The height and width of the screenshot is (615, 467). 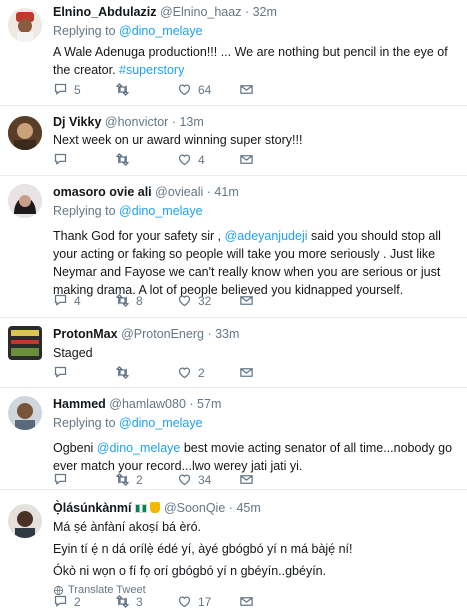 I want to click on timestamp: 57m, so click(x=209, y=404).